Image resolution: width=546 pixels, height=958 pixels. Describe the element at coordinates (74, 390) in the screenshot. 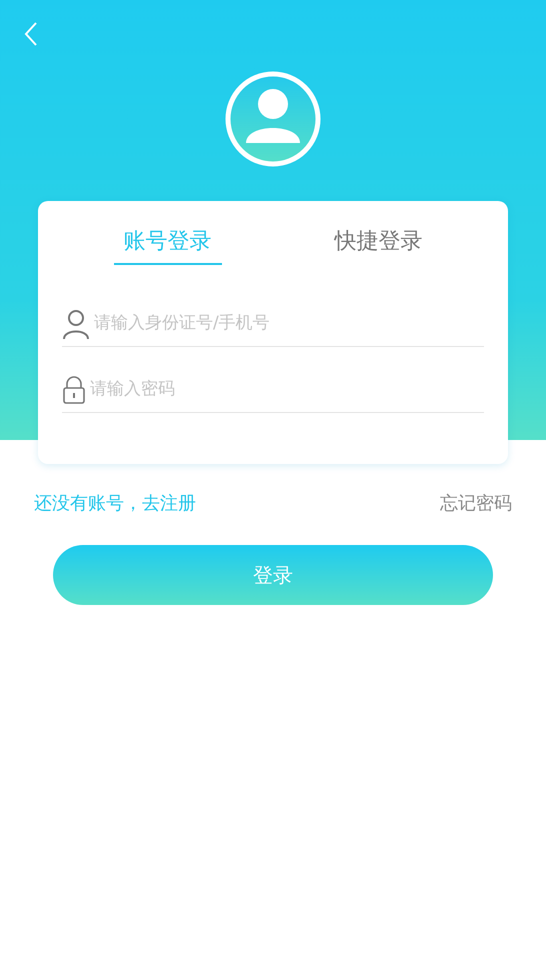

I see `lock-icon` at that location.